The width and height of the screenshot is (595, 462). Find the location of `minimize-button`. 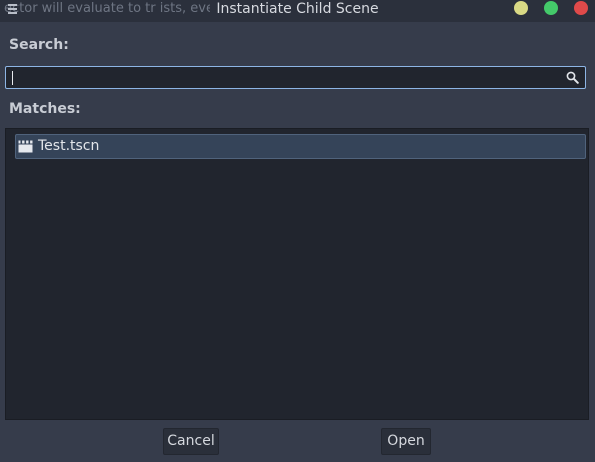

minimize-button is located at coordinates (521, 8).